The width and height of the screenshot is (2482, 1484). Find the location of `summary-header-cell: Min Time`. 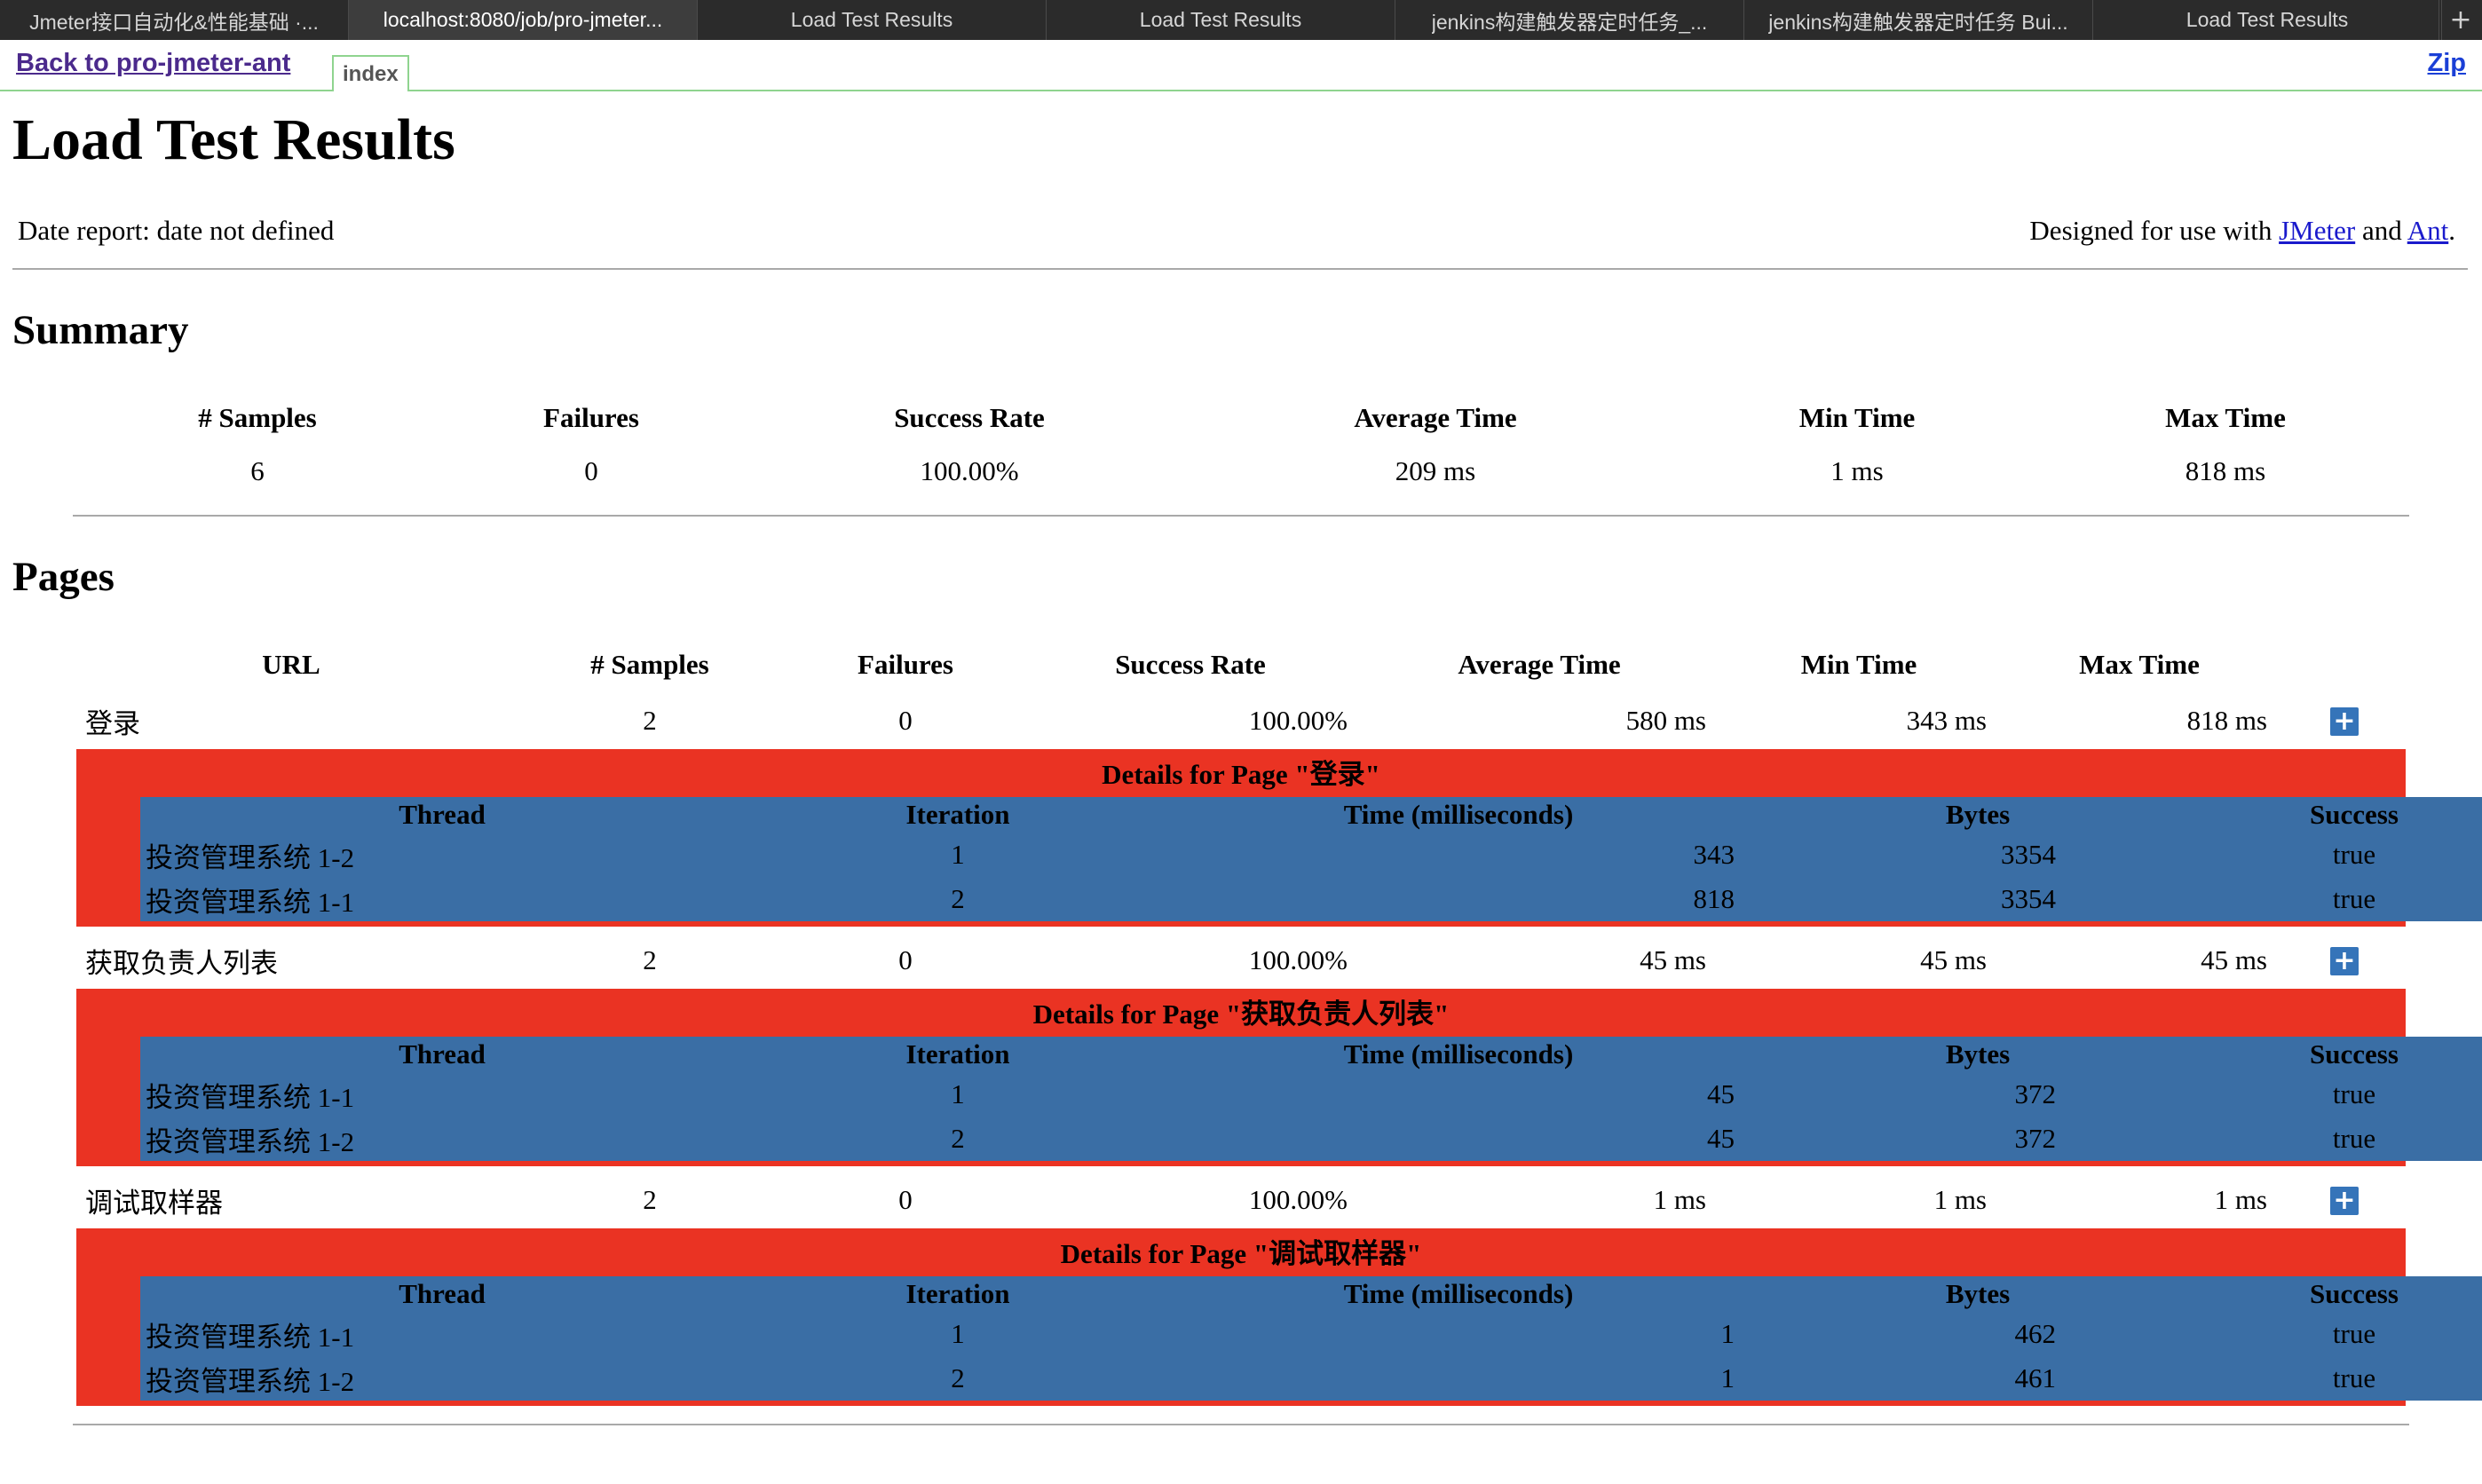

summary-header-cell: Min Time is located at coordinates (1857, 418).